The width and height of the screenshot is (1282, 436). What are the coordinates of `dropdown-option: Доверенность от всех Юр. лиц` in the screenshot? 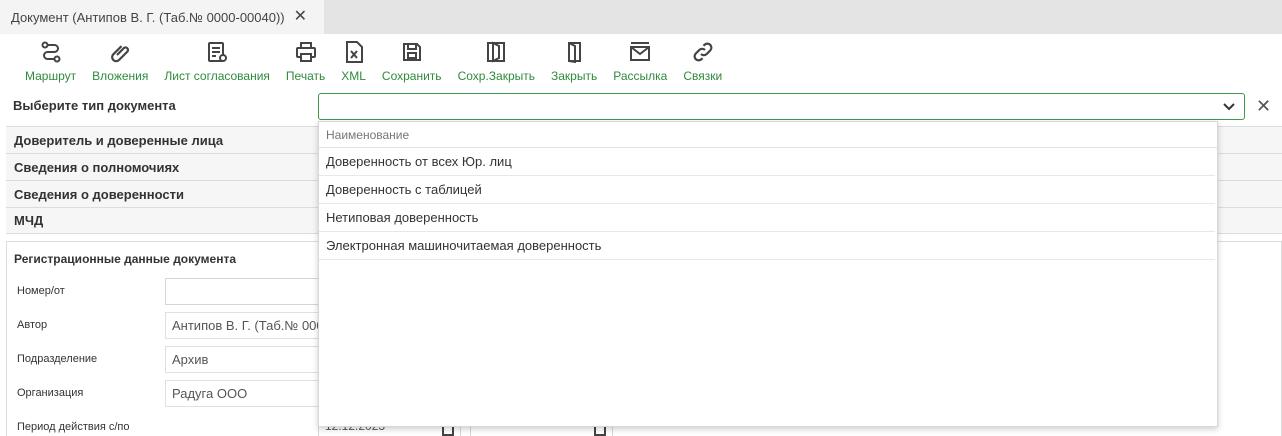 It's located at (767, 162).